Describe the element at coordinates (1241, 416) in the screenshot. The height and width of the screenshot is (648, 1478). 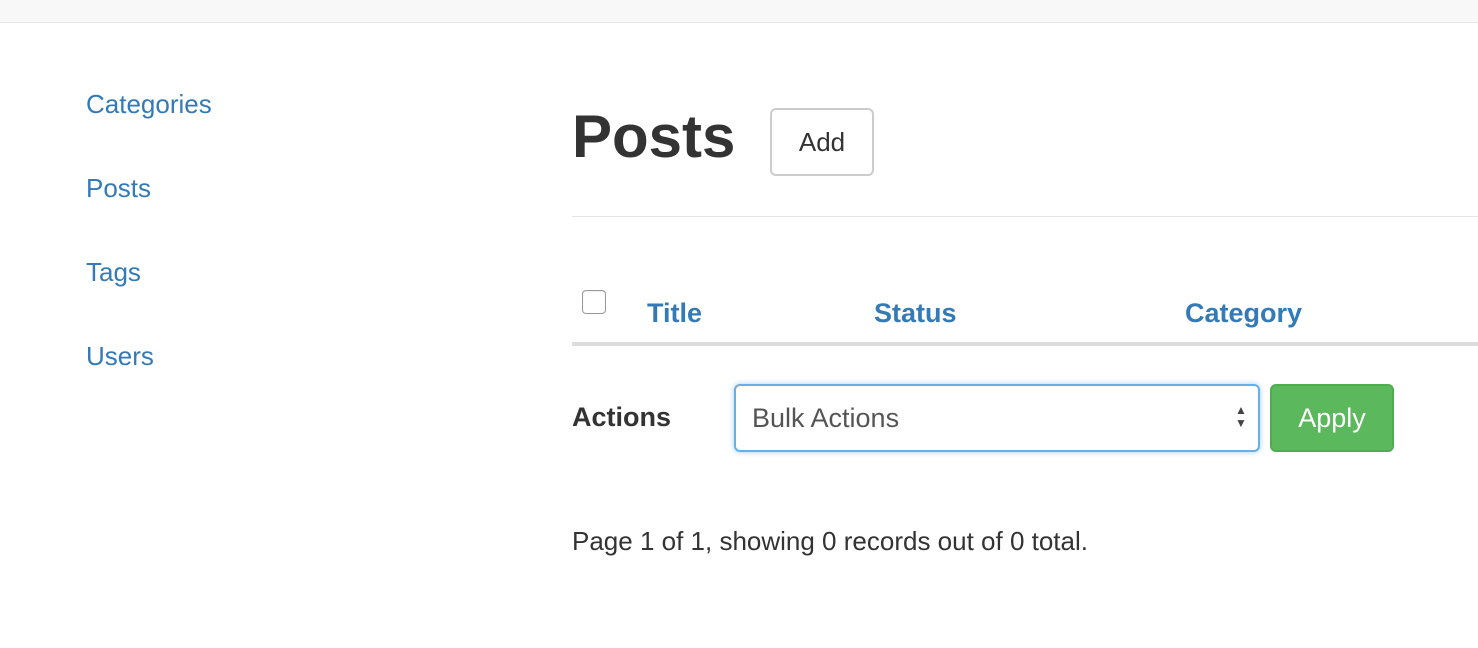
I see `chevron-up-down-icon: ▲ ▼` at that location.